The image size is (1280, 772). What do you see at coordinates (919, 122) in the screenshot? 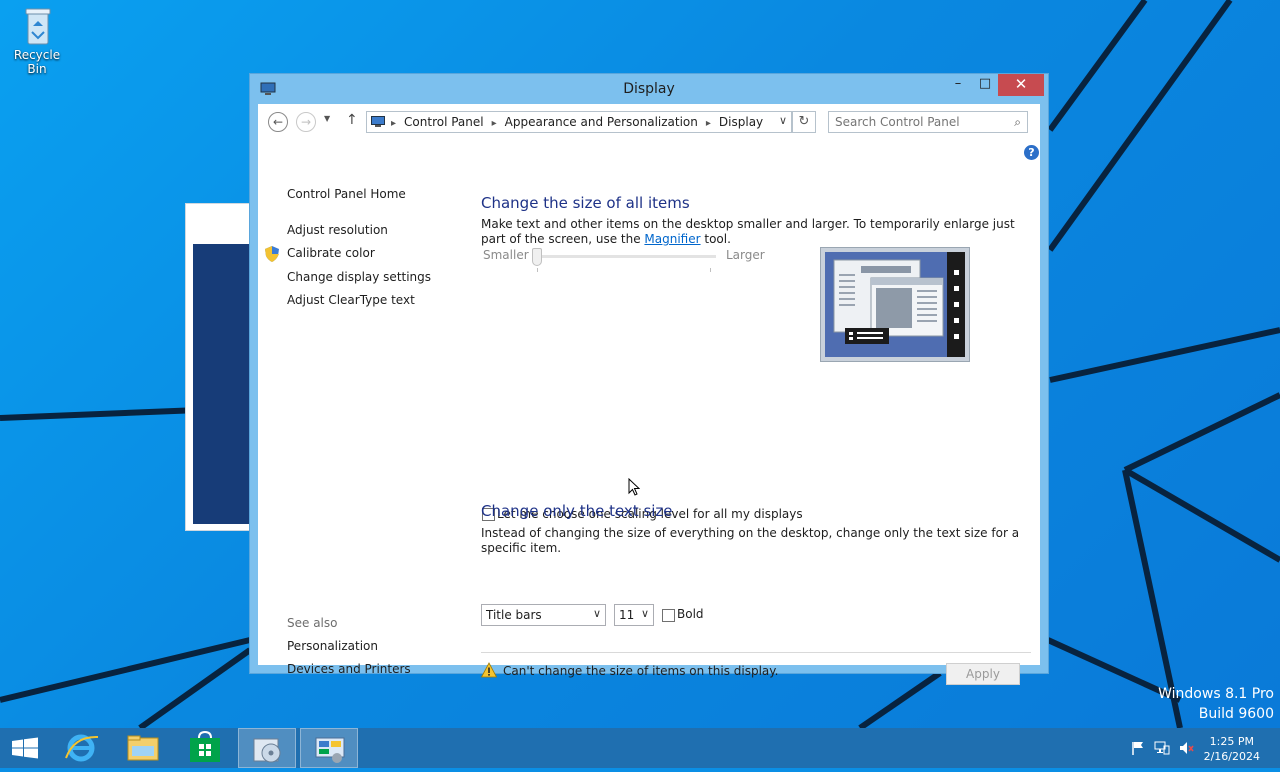
I see `search-input` at bounding box center [919, 122].